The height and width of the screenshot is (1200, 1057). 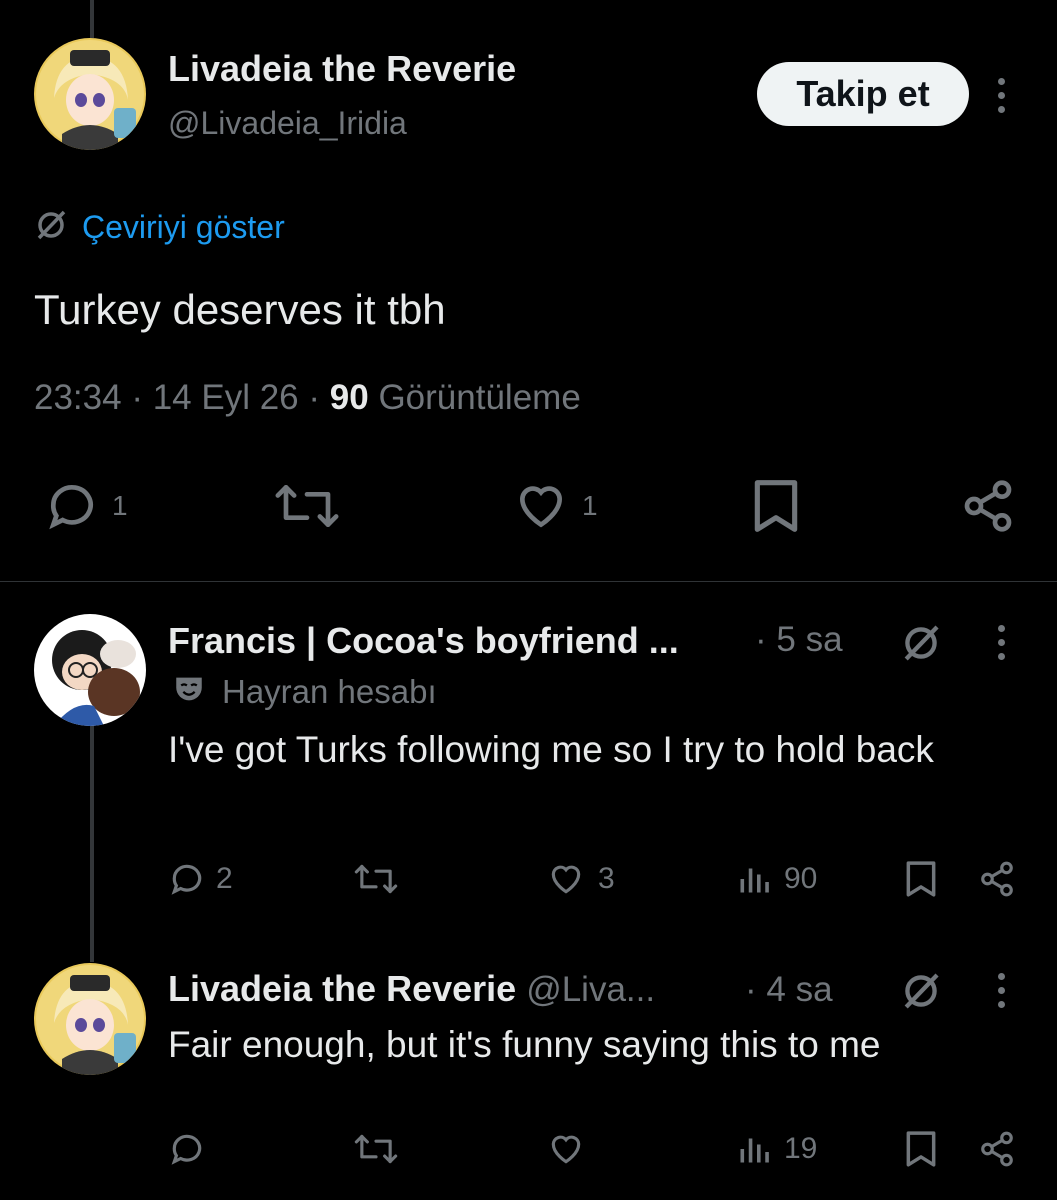 I want to click on fan-account-badge: Hayran hesabı, so click(x=304, y=691).